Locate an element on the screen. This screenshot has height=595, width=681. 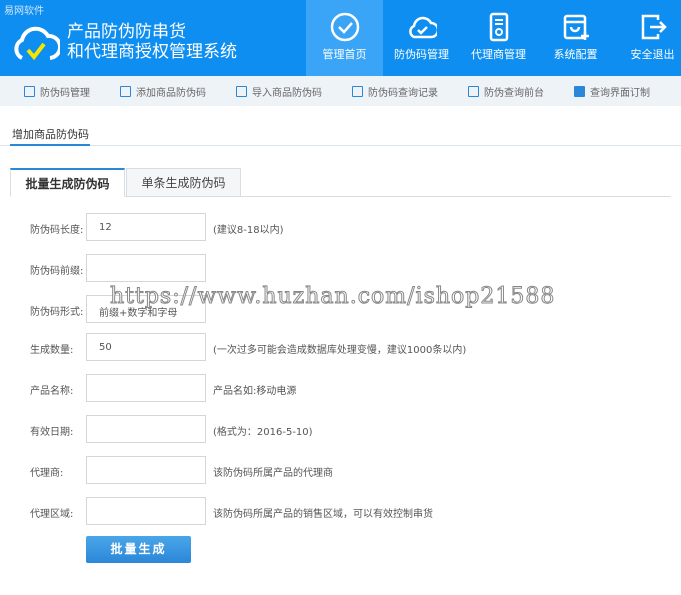
nav-logout: 安全退出 is located at coordinates (647, 38).